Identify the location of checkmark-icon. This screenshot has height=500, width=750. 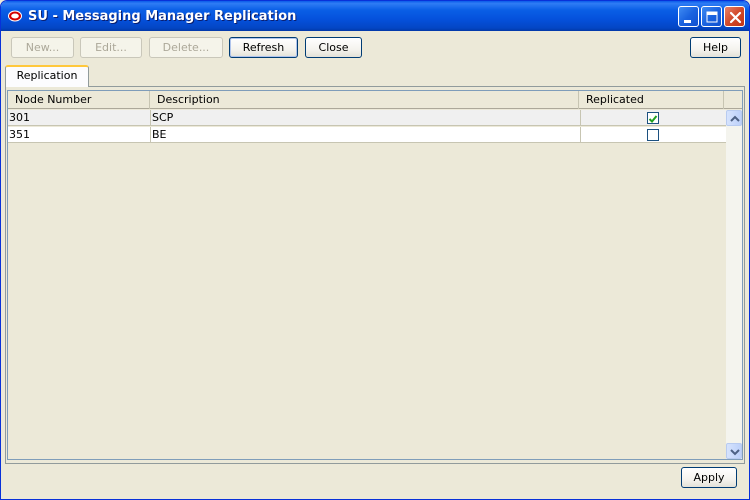
(653, 119).